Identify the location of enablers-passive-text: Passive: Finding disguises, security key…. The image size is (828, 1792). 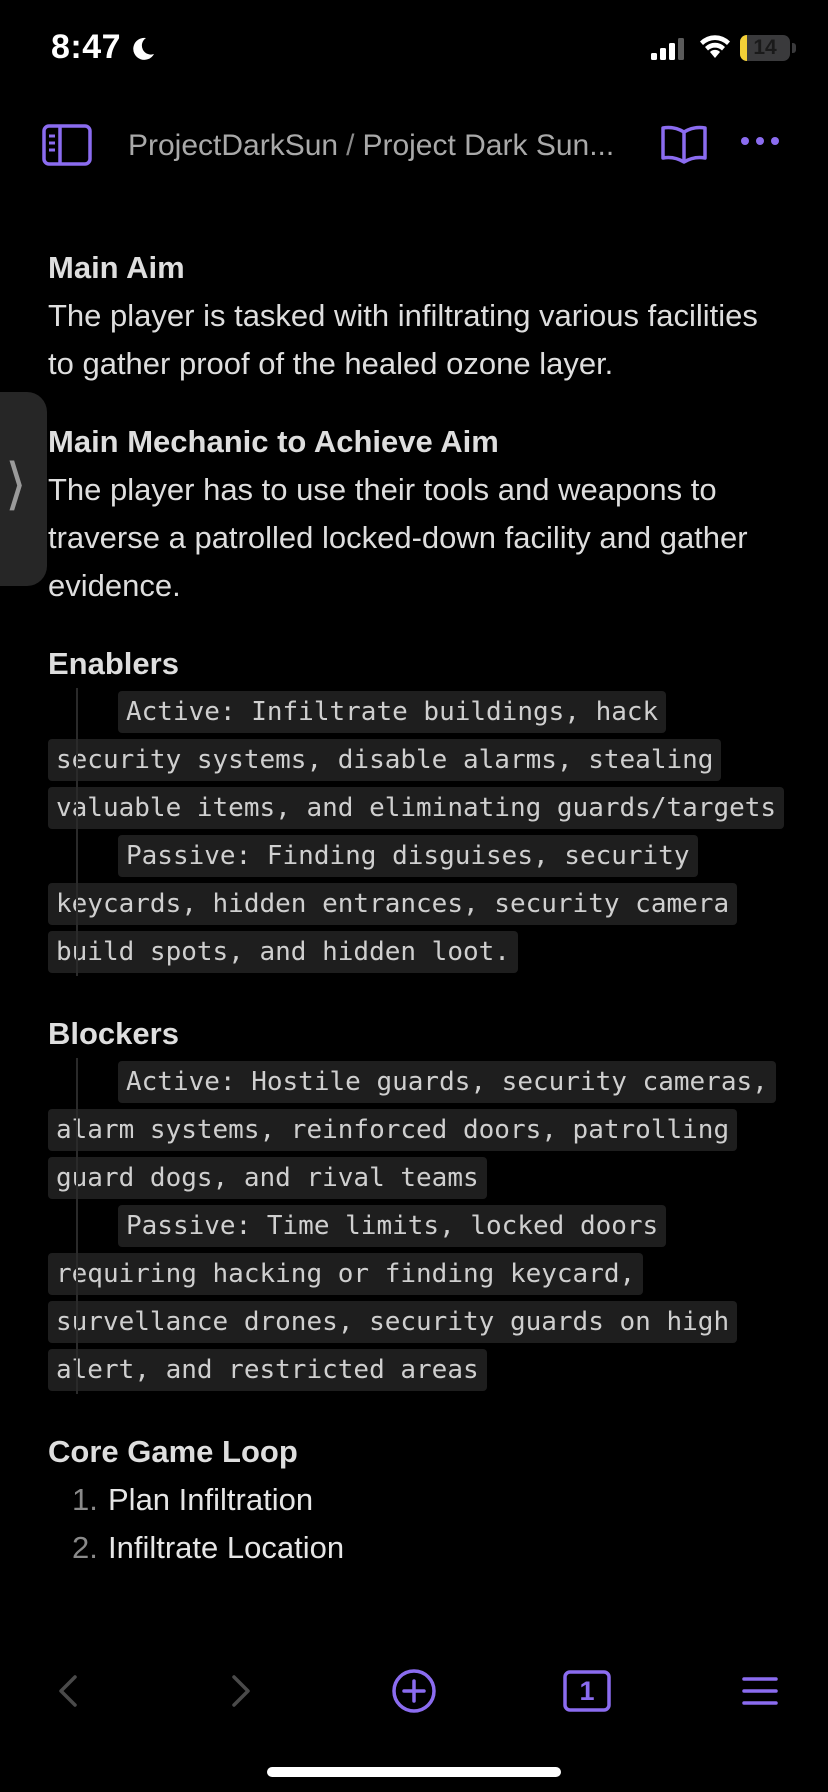
(393, 904).